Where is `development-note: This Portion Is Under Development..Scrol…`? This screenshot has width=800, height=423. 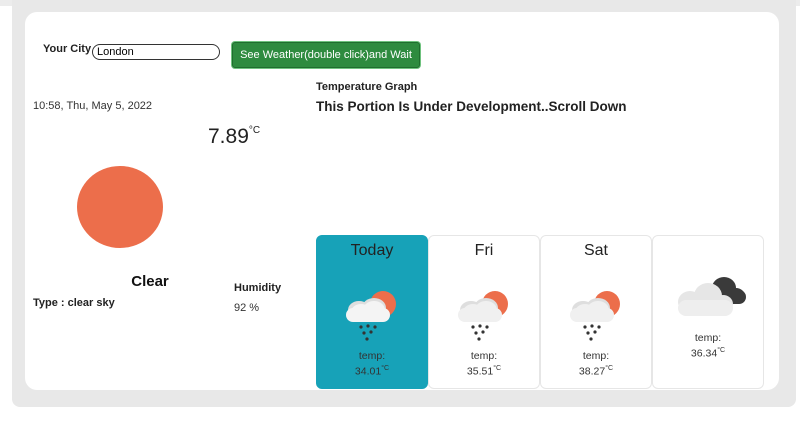 development-note: This Portion Is Under Development..Scrol… is located at coordinates (471, 106).